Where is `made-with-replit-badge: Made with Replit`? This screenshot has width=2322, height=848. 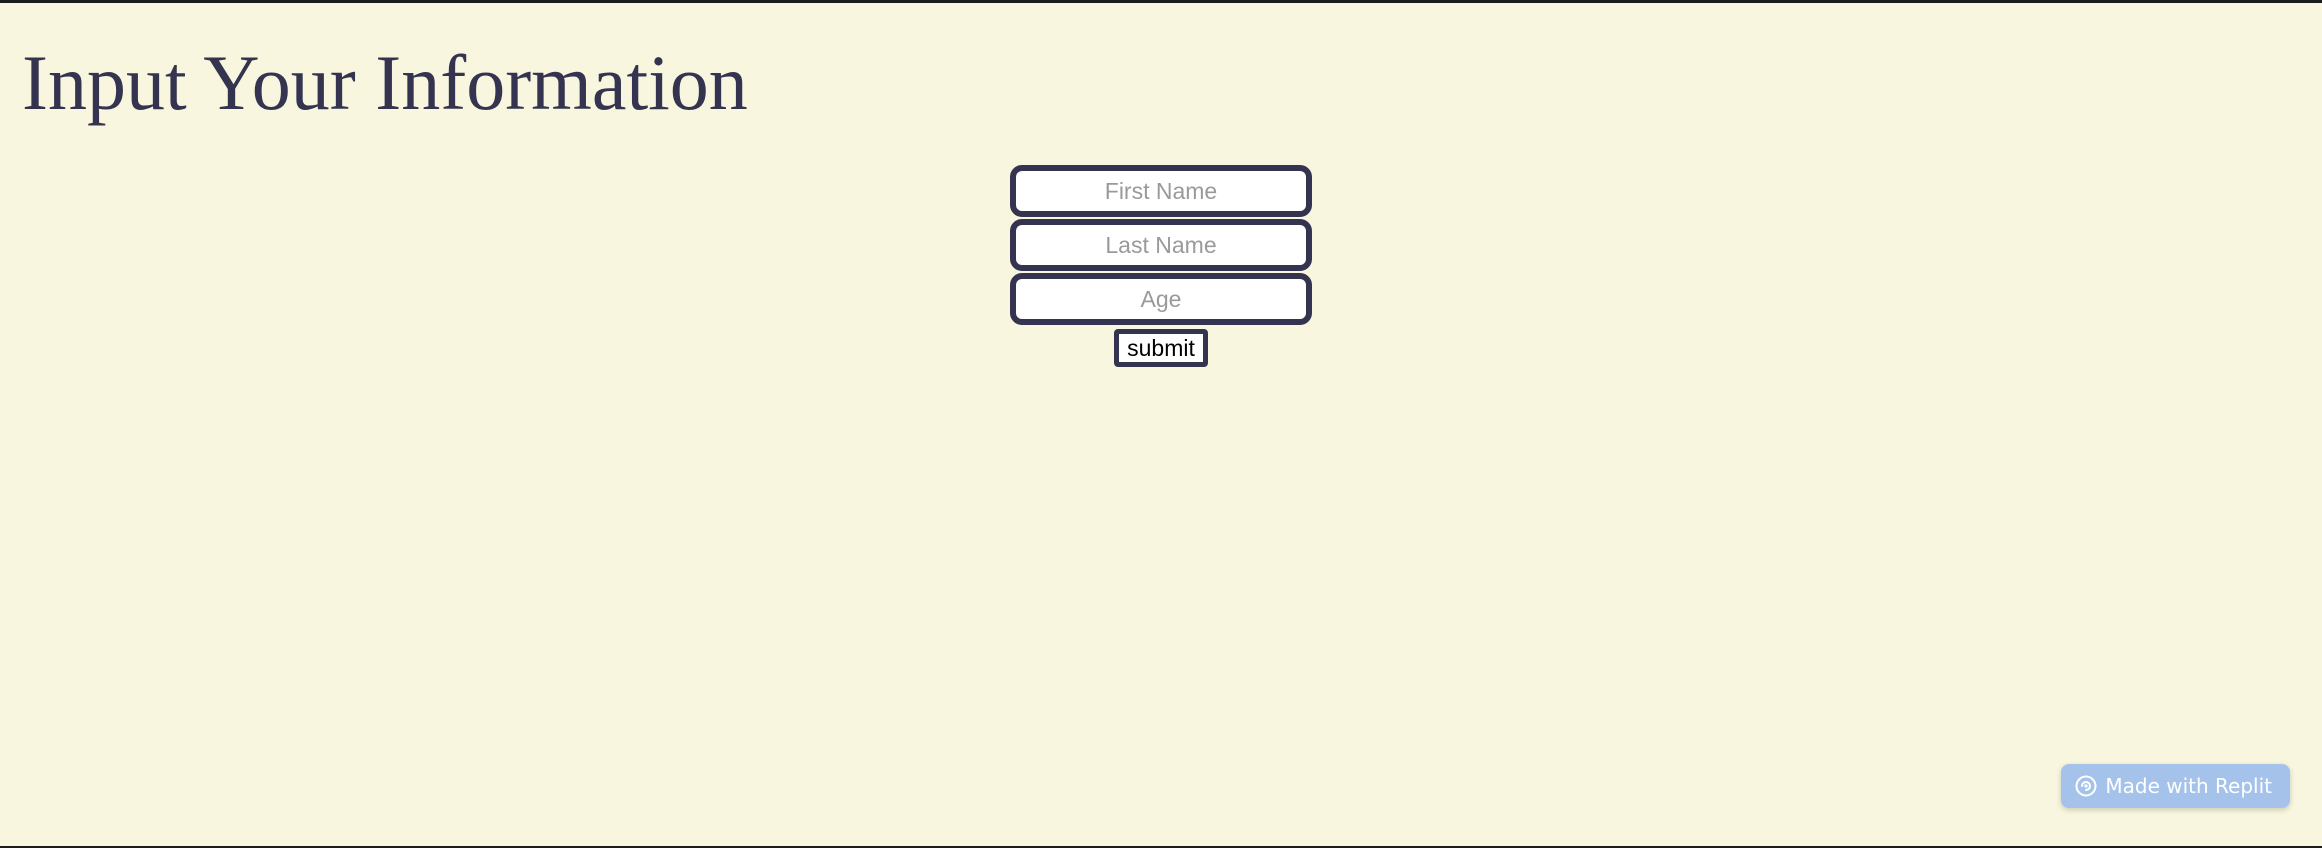
made-with-replit-badge: Made with Replit is located at coordinates (2175, 786).